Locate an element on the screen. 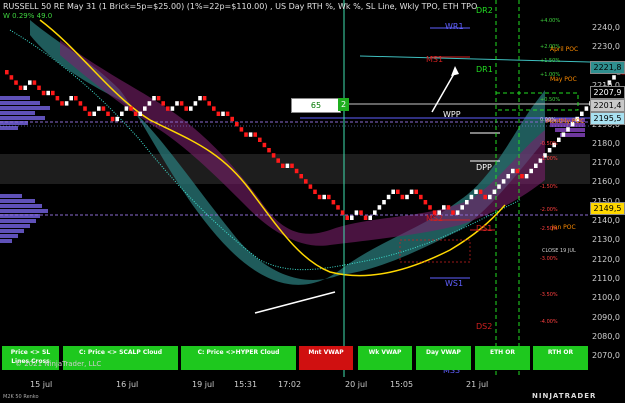 Image resolution: width=625 pixels, height=403 pixels. price-tick: 2170,0 is located at coordinates (606, 163).